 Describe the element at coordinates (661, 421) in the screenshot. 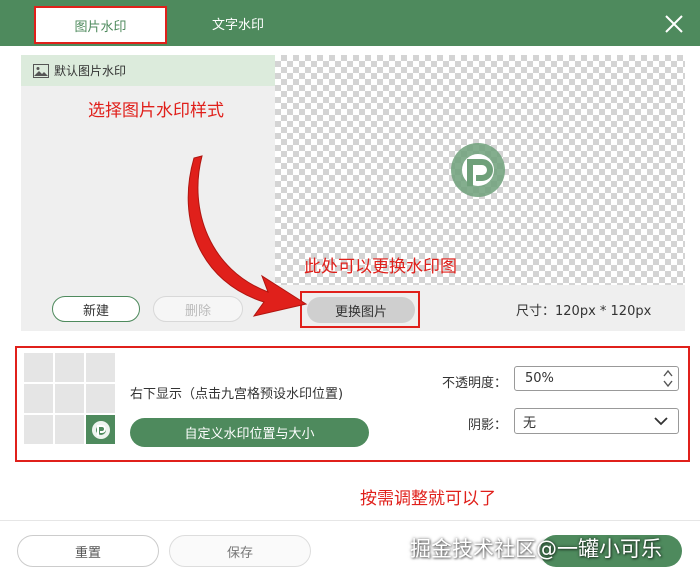

I see `chevron-down-icon` at that location.